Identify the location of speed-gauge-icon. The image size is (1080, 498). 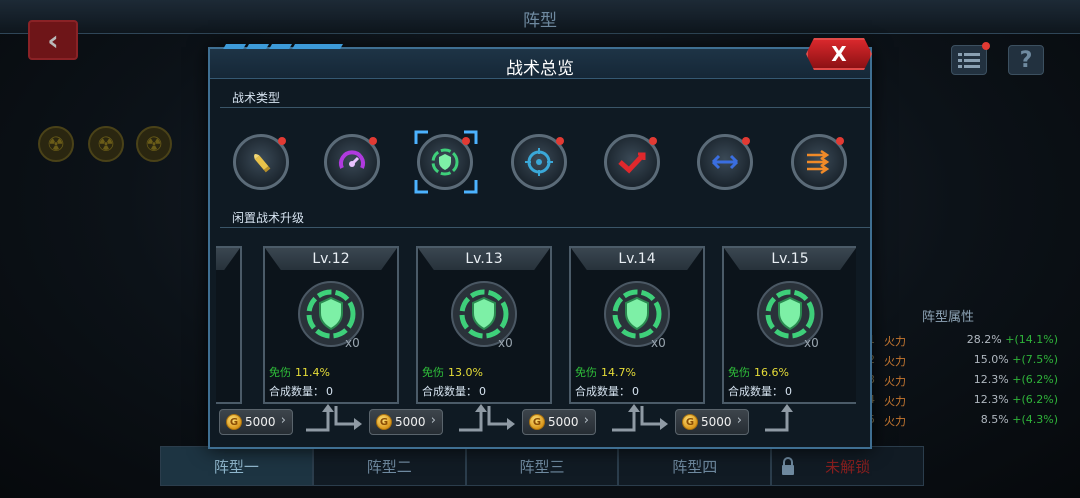
(352, 159).